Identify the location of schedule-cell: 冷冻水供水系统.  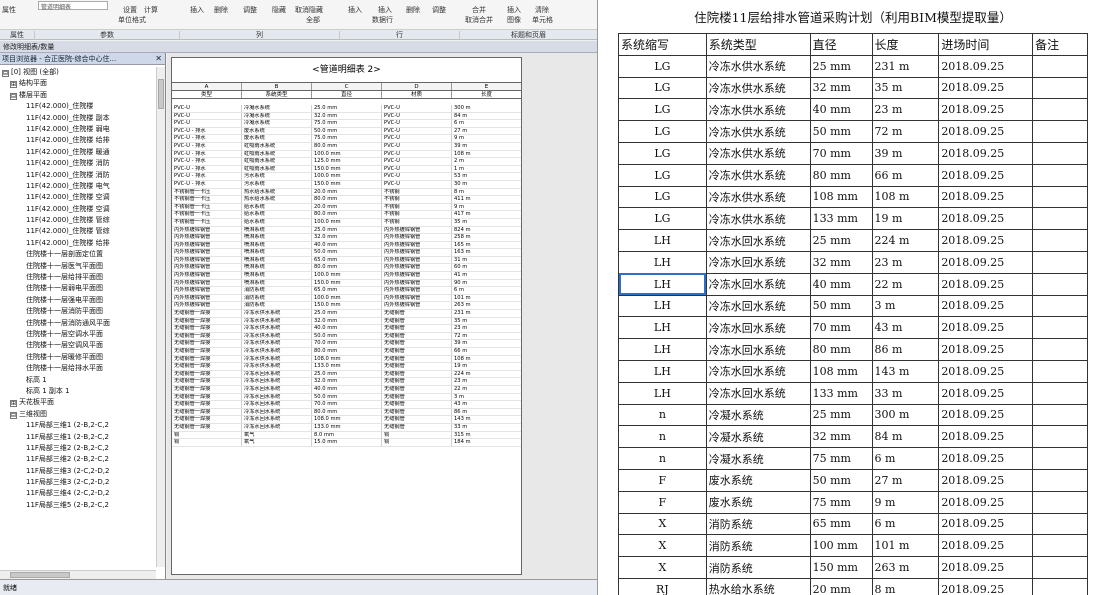
(277, 344).